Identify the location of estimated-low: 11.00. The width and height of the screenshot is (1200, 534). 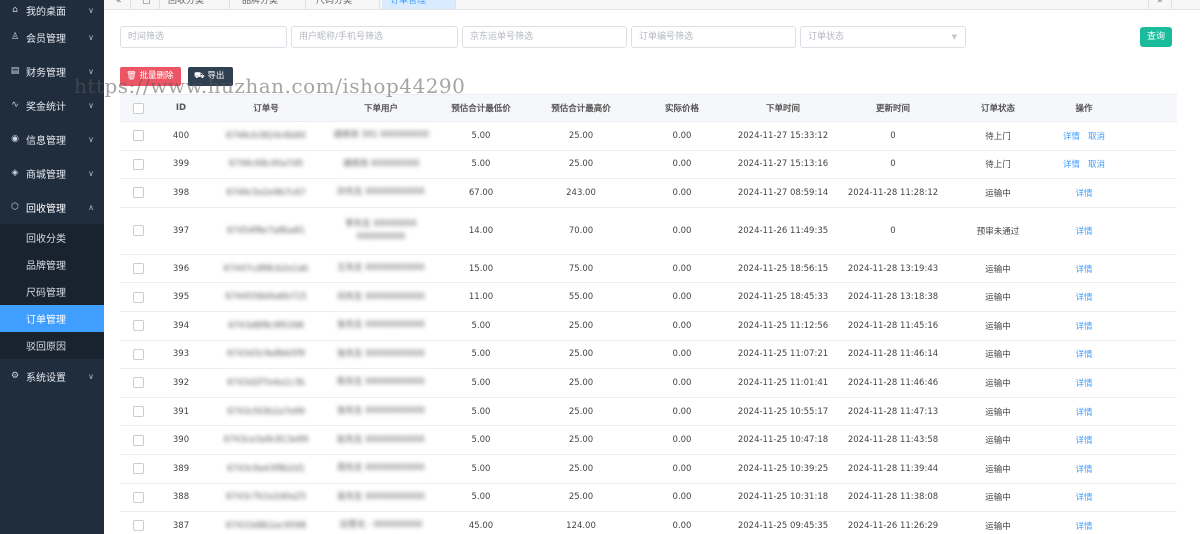
(481, 297).